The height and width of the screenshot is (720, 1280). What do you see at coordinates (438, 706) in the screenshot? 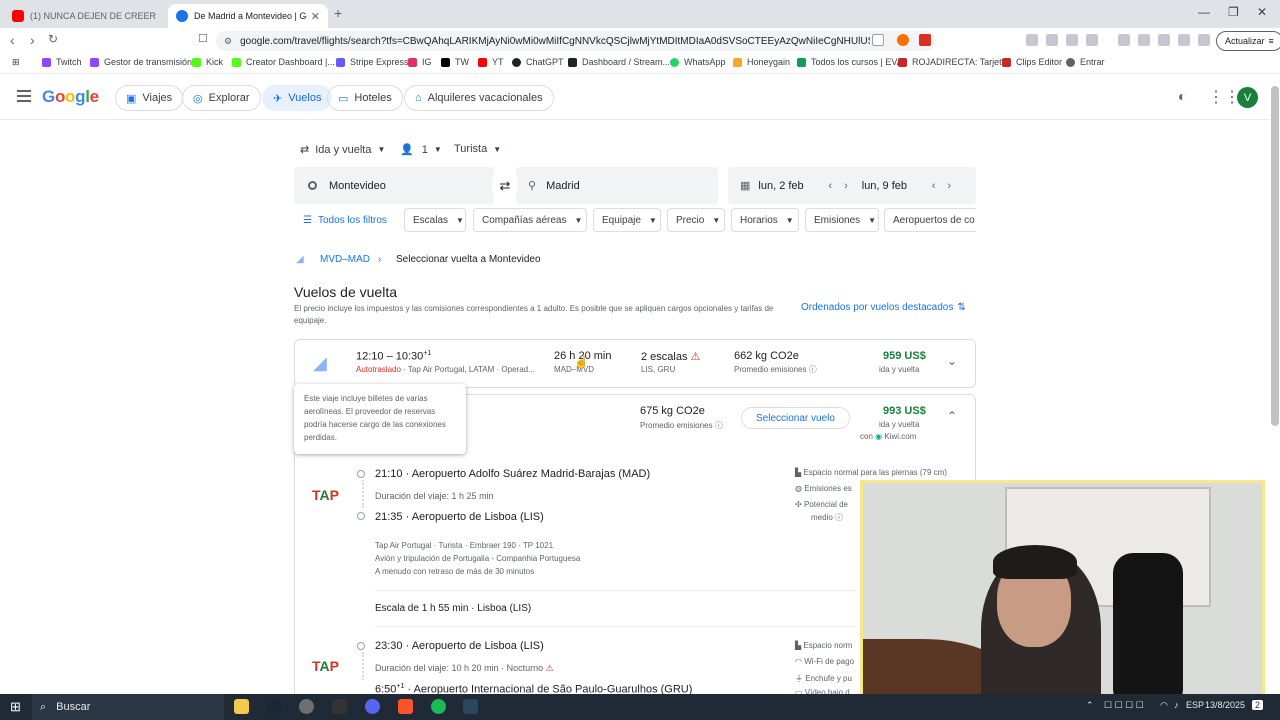
I see `spotify-icon` at bounding box center [438, 706].